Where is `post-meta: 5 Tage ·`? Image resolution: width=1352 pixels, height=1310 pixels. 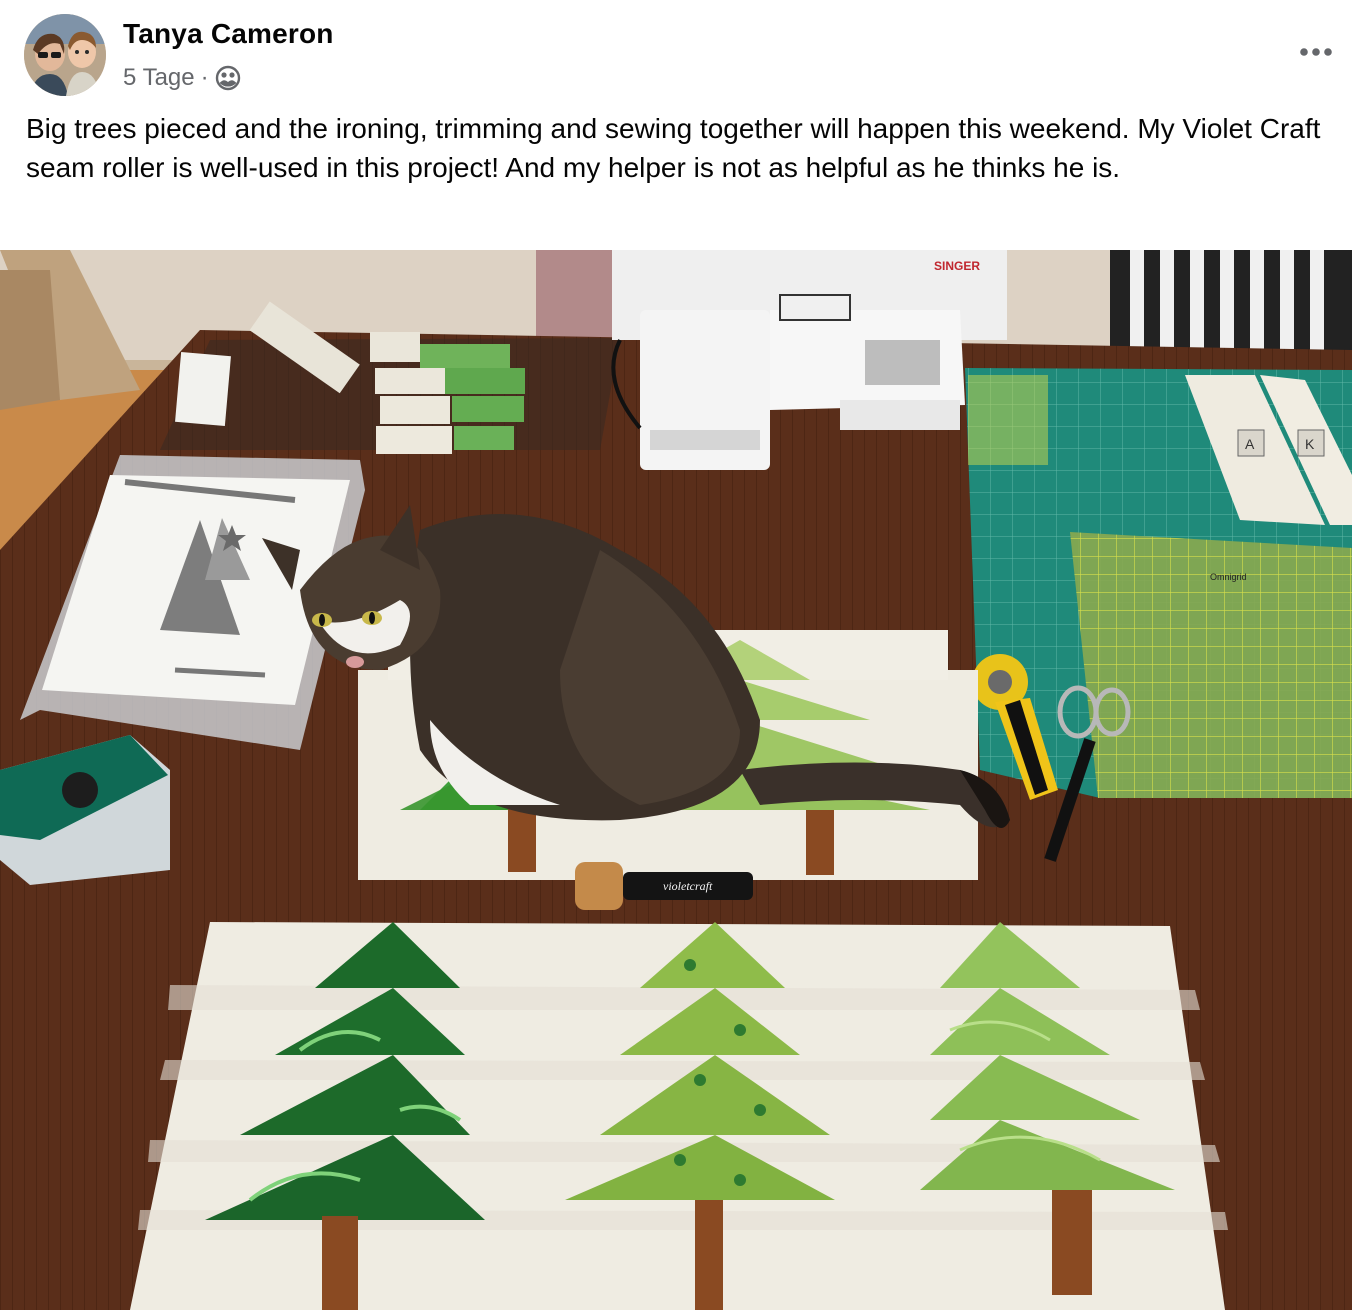
post-meta: 5 Tage · is located at coordinates (182, 78).